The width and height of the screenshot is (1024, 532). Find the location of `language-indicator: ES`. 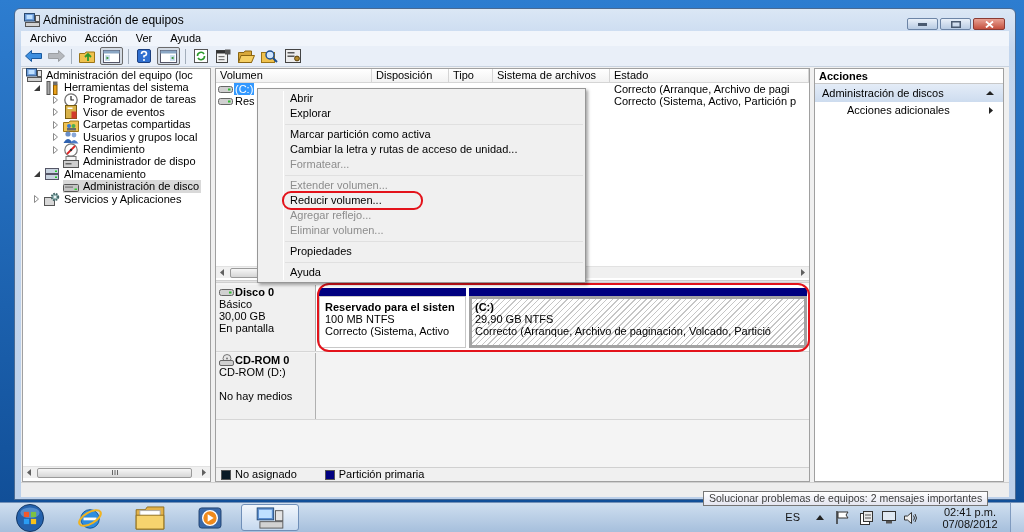

language-indicator: ES is located at coordinates (792, 517).